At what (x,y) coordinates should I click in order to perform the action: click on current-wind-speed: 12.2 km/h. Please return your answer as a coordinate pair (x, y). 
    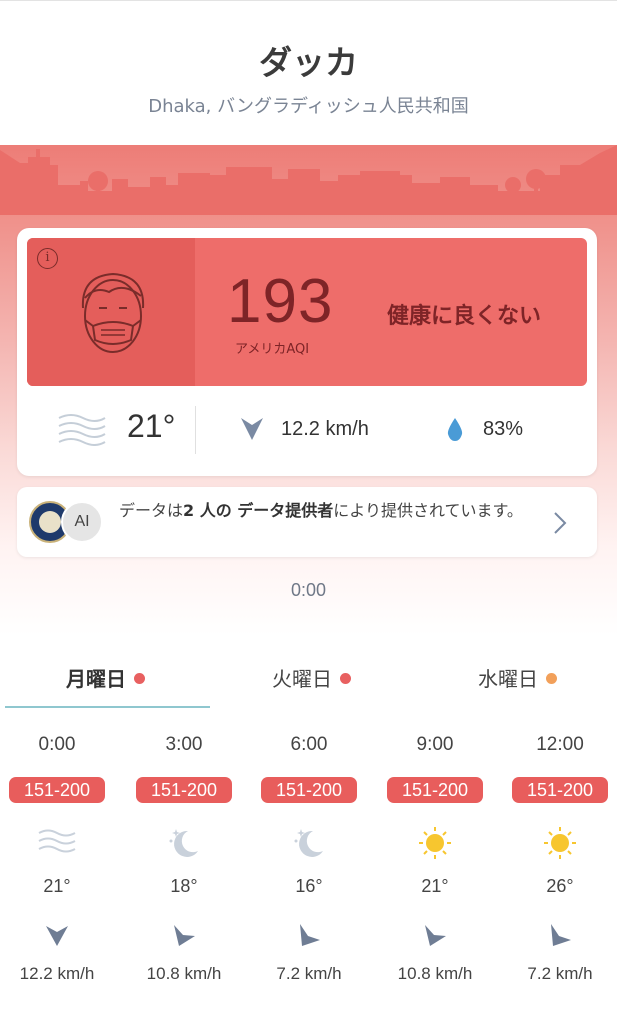
    Looking at the image, I should click on (325, 429).